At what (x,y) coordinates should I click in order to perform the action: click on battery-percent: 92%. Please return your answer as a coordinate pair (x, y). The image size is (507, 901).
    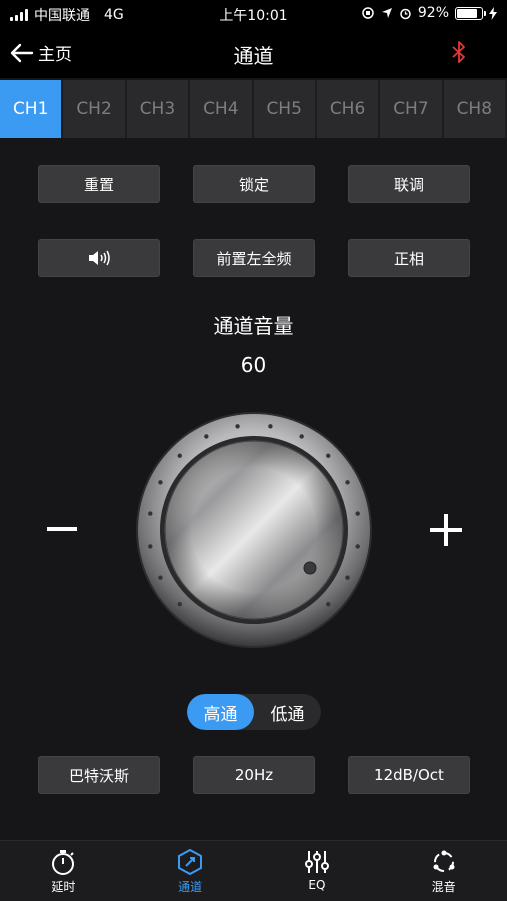
    Looking at the image, I should click on (433, 13).